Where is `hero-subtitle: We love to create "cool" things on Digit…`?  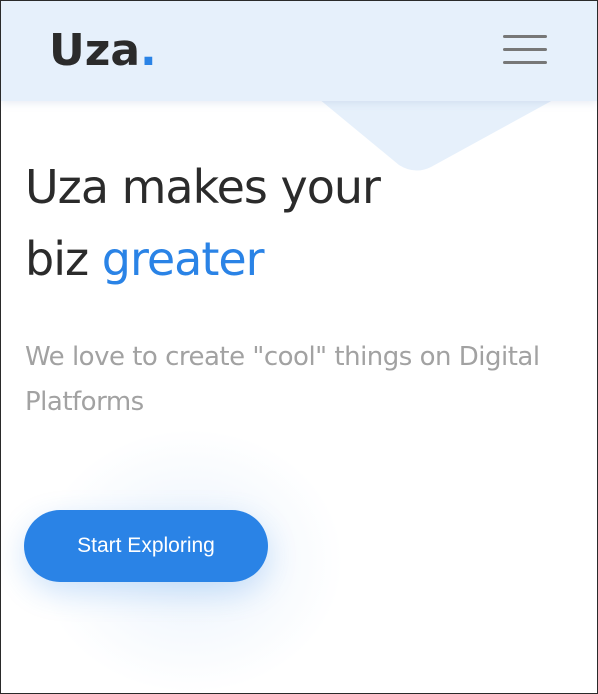
hero-subtitle: We love to create "cool" things on Digit… is located at coordinates (282, 379).